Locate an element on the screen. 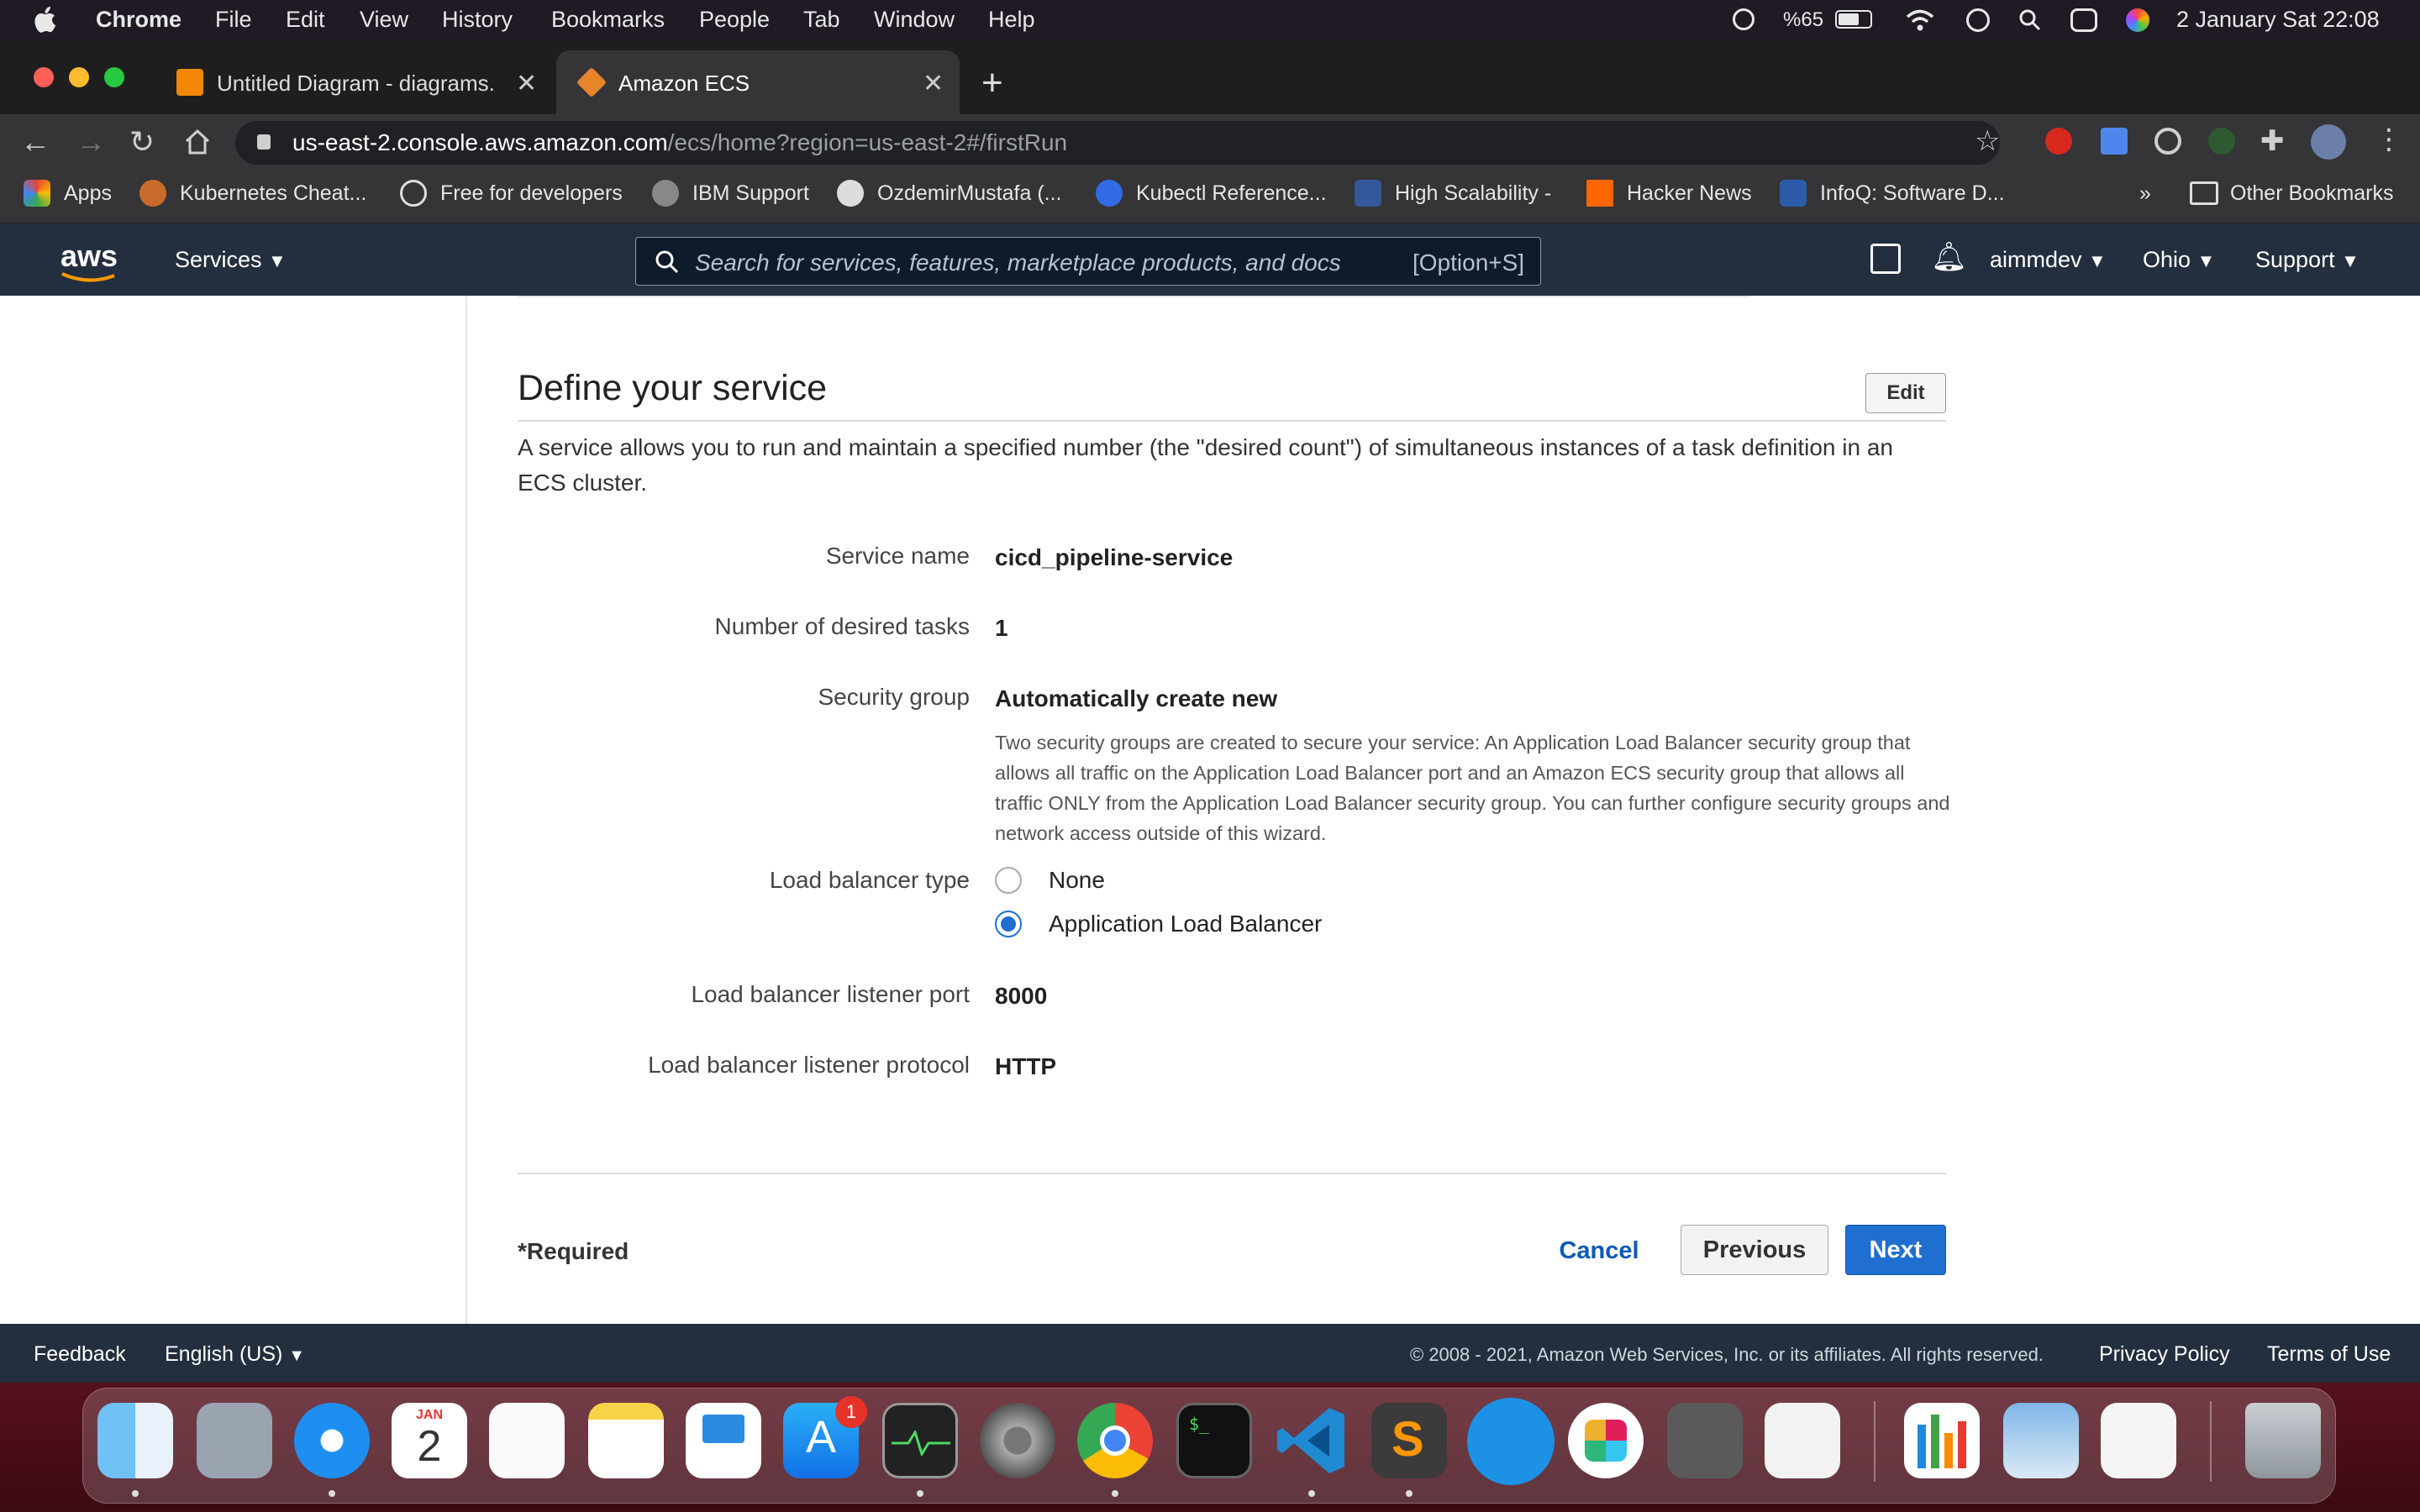  dock-separator is located at coordinates (2211, 1441).